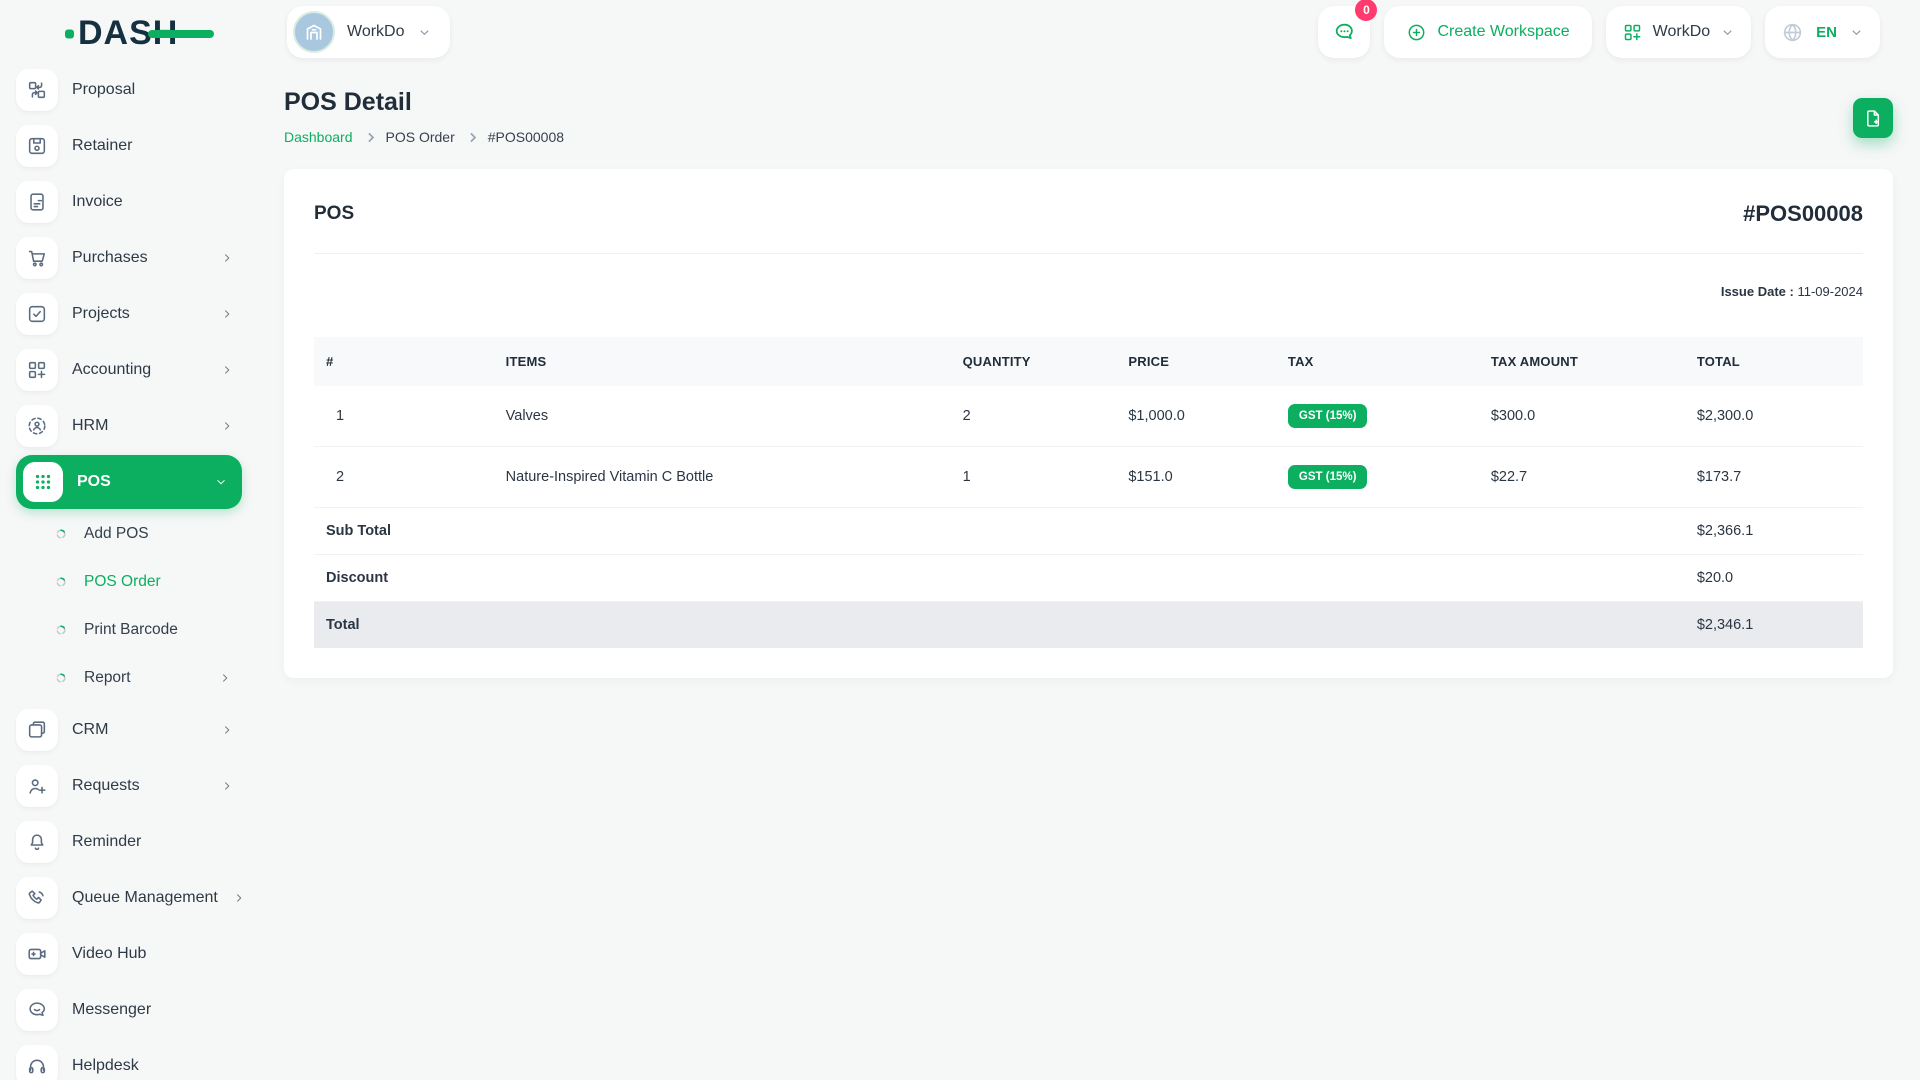 Image resolution: width=1920 pixels, height=1080 pixels. Describe the element at coordinates (318, 137) in the screenshot. I see `breadcrumb-item: Dashboard` at that location.